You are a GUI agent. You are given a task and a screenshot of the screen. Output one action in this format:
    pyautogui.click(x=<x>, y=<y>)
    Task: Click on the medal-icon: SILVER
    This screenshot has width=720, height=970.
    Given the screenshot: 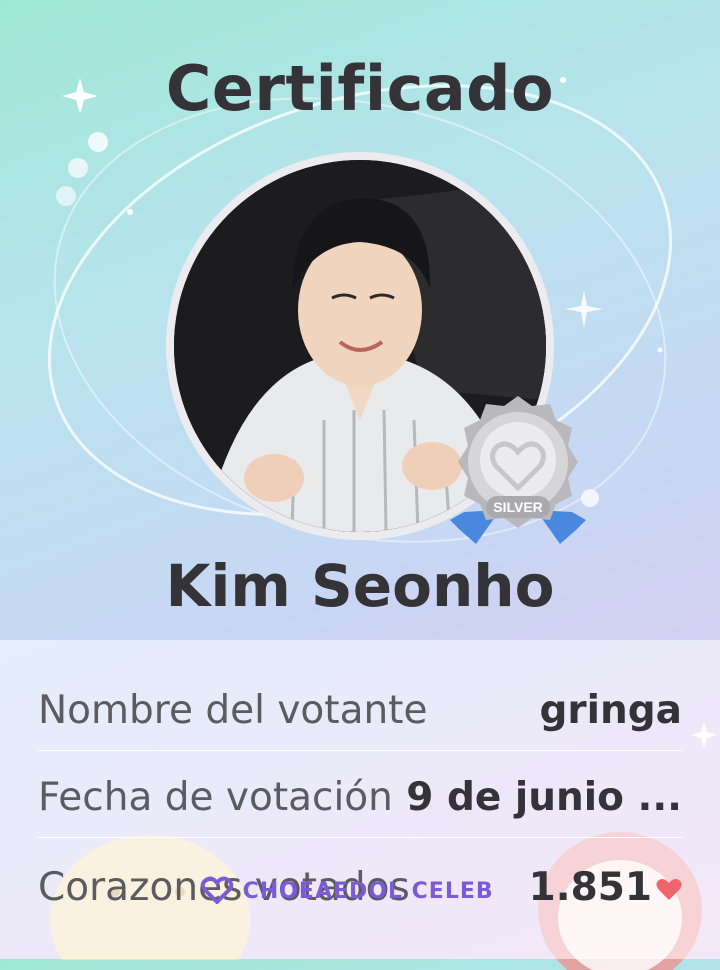 What is the action you would take?
    pyautogui.click(x=518, y=470)
    